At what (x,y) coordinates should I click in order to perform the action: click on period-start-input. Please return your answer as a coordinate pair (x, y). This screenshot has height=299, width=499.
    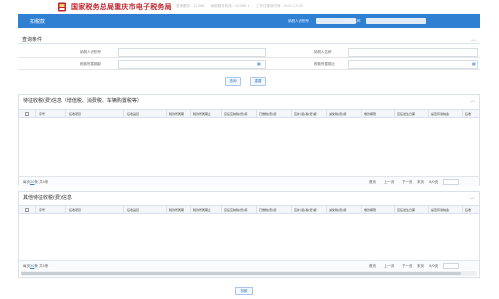
    Looking at the image, I should click on (192, 64).